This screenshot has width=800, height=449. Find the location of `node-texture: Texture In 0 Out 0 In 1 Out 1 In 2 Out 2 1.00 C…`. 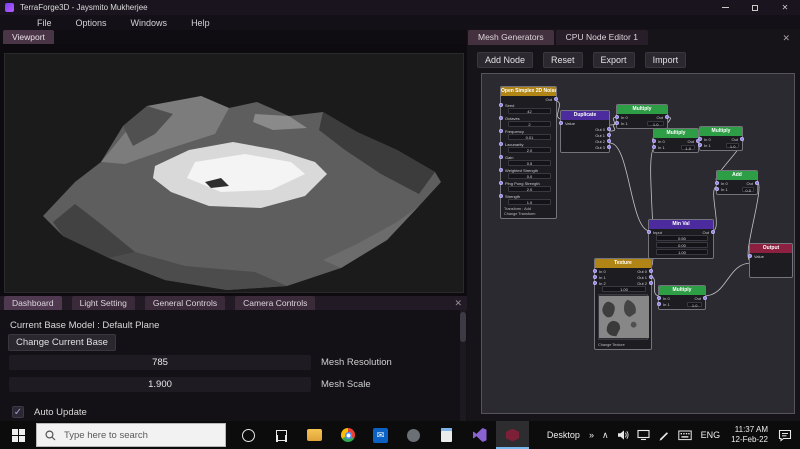

node-texture: Texture In 0 Out 0 In 1 Out 1 In 2 Out 2 1.00 C… is located at coordinates (623, 304).